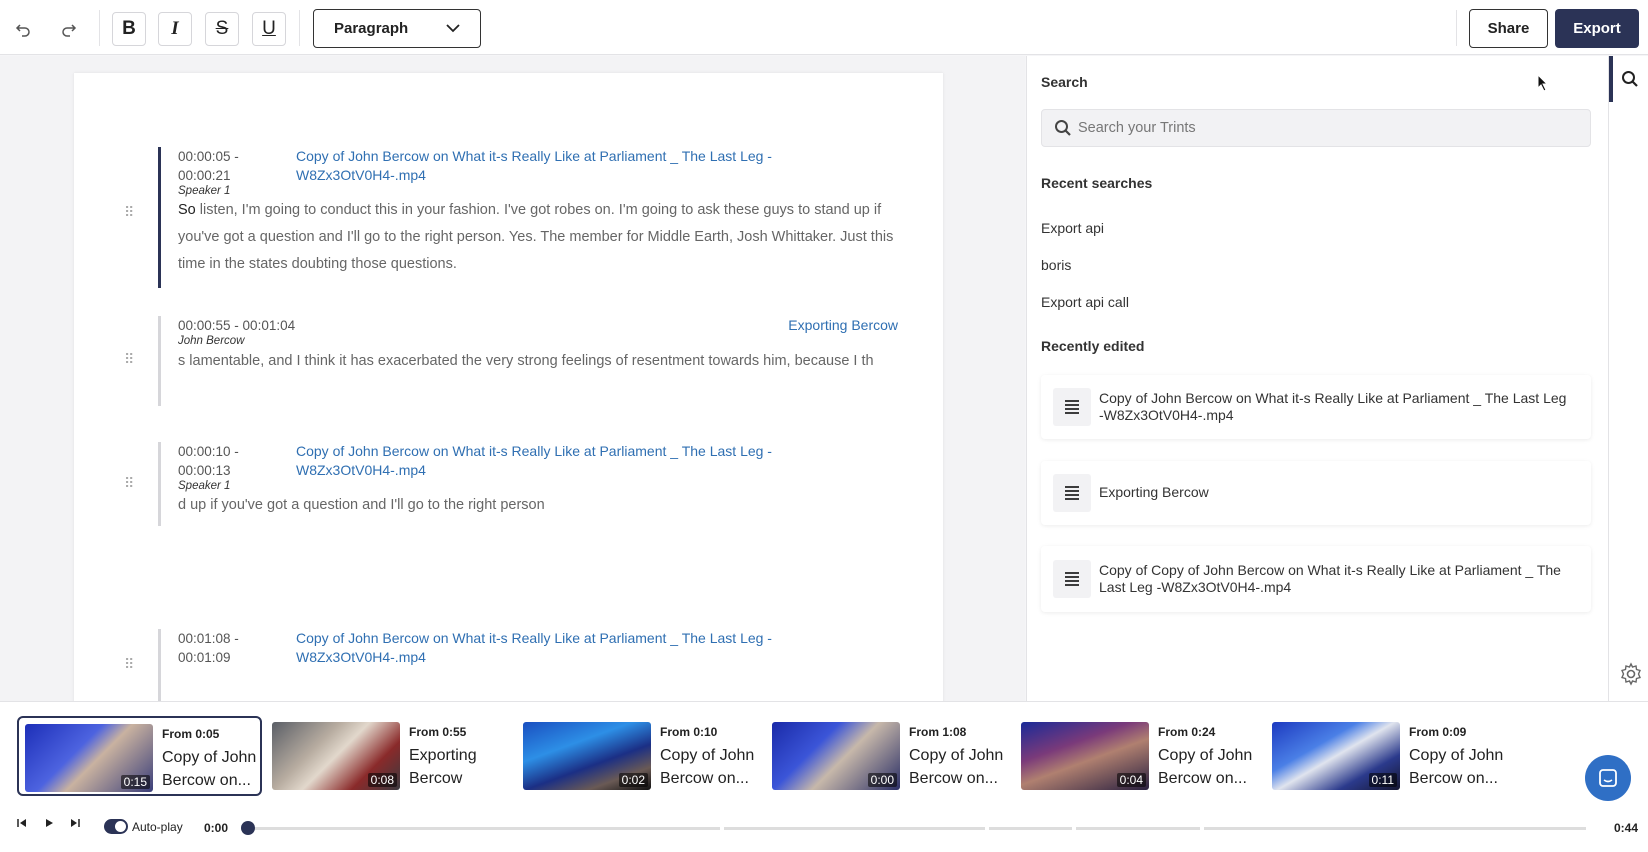 The height and width of the screenshot is (852, 1648). I want to click on strikethrough-button: S, so click(222, 29).